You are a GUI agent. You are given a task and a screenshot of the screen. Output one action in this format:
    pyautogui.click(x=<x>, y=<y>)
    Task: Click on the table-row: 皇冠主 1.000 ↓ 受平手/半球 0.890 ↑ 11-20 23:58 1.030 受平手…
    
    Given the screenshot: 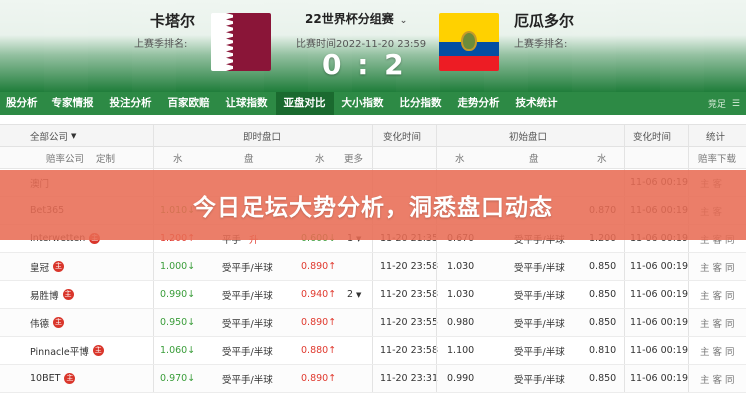 What is the action you would take?
    pyautogui.click(x=373, y=267)
    